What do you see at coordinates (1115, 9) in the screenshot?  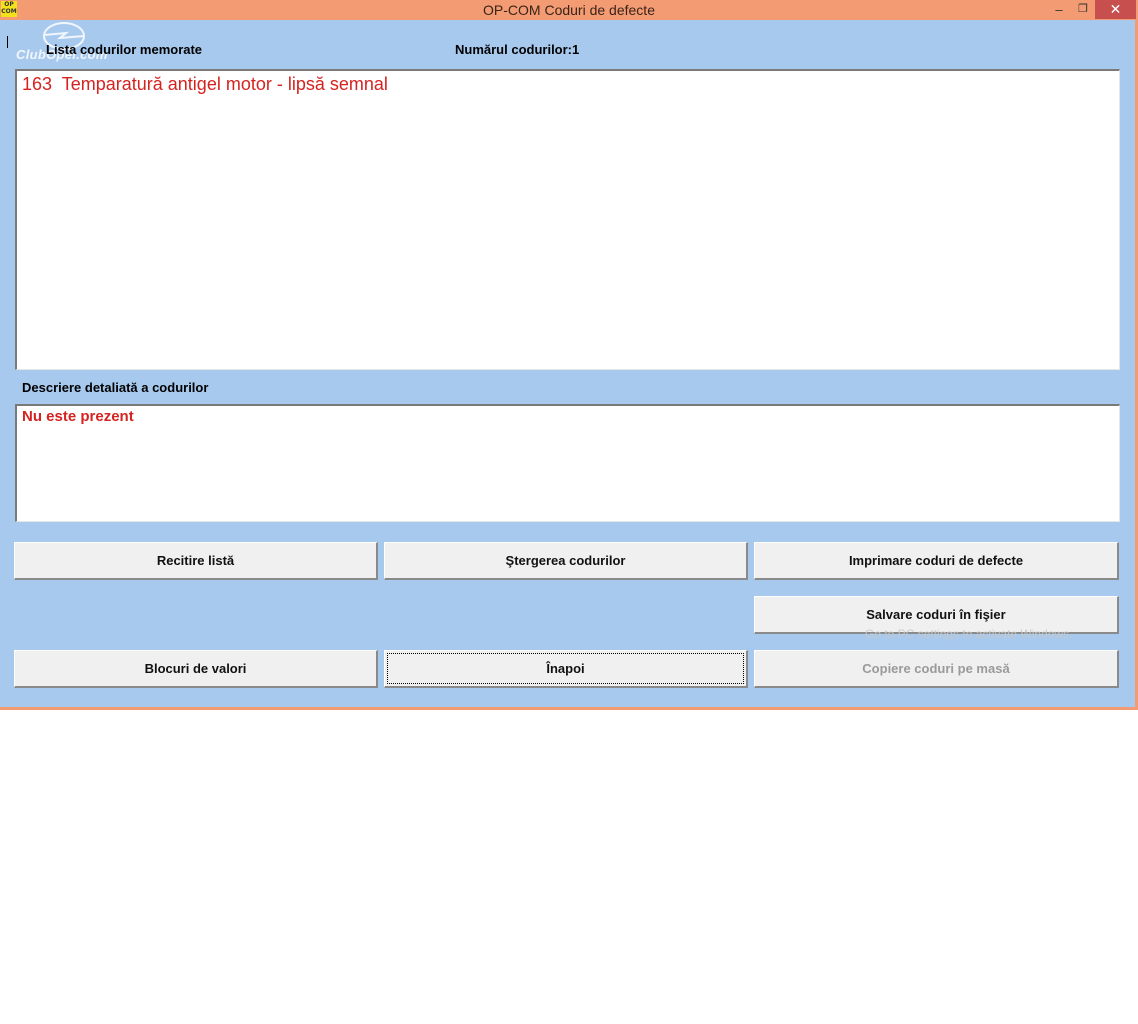 I see `close-button: ✕` at bounding box center [1115, 9].